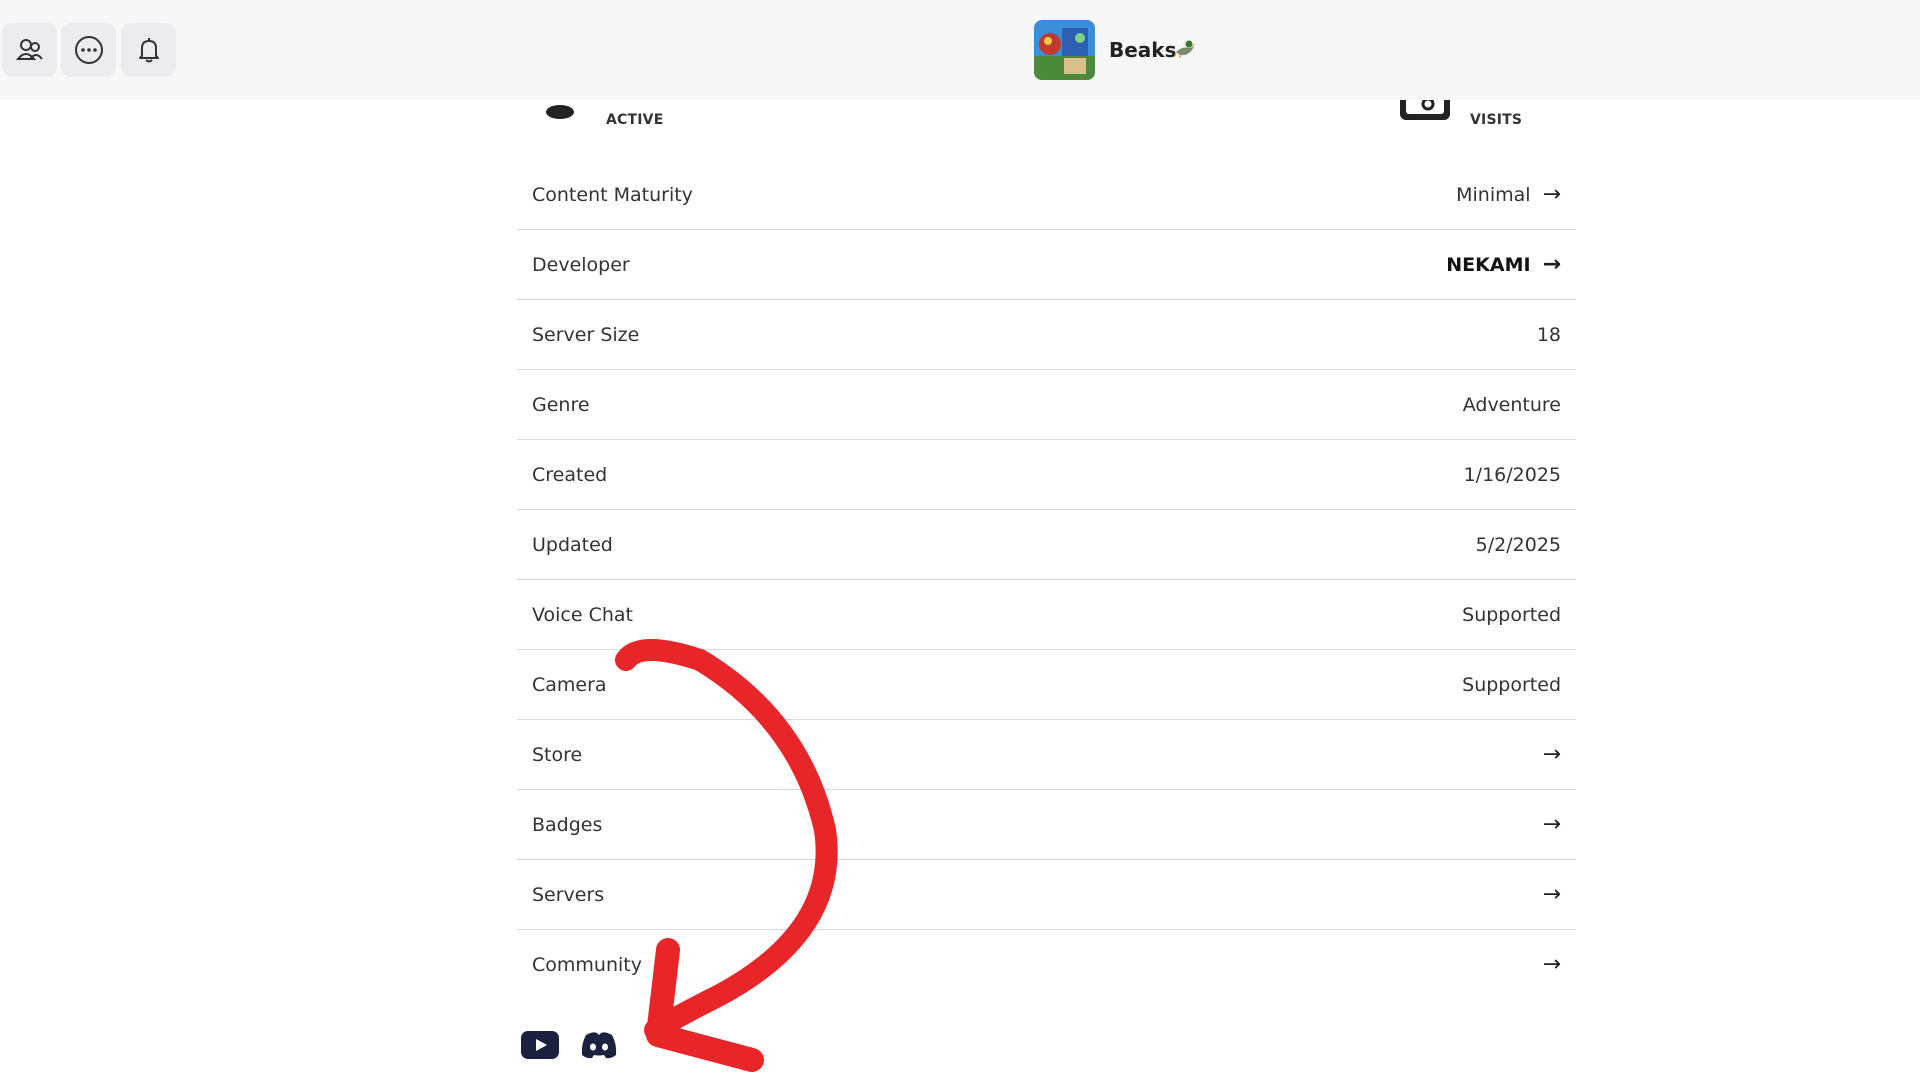 The image size is (1920, 1080). Describe the element at coordinates (569, 684) in the screenshot. I see `detail-label: Camera` at that location.